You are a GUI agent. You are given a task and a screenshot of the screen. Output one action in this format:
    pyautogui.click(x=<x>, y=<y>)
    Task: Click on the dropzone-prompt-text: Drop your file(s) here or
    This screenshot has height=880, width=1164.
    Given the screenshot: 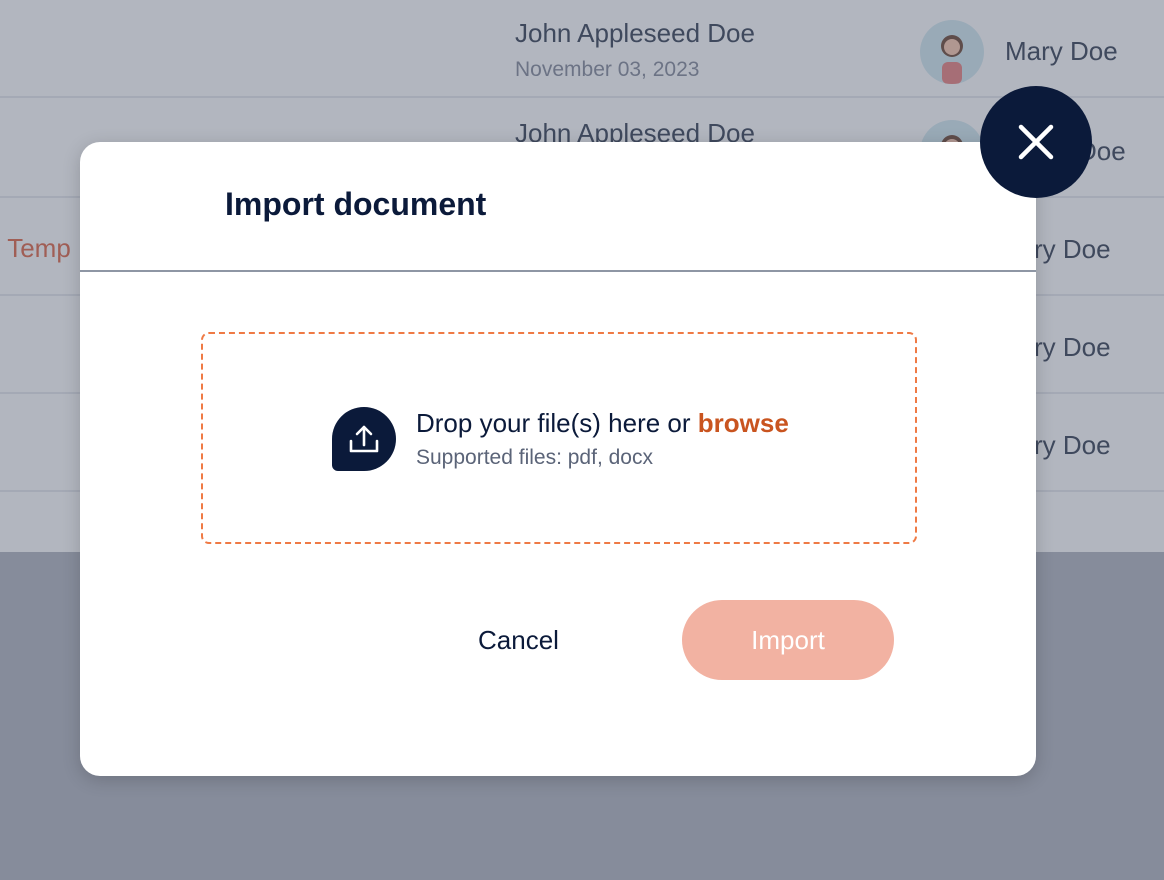 What is the action you would take?
    pyautogui.click(x=557, y=423)
    